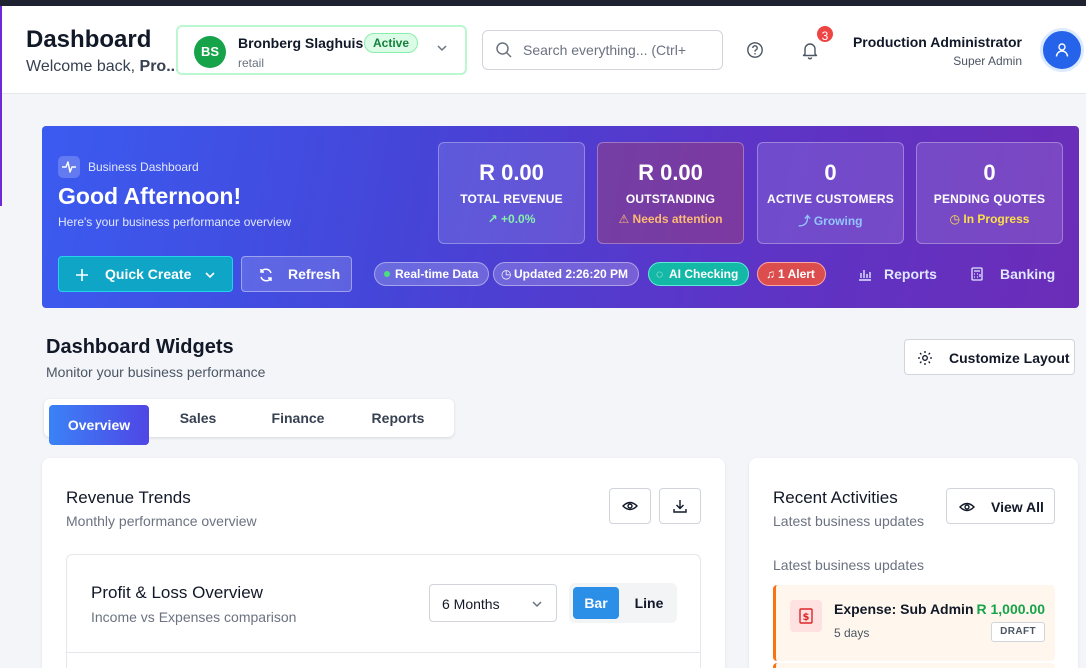 The image size is (1086, 668). Describe the element at coordinates (770, 274) in the screenshot. I see `bell-icon: ♫` at that location.